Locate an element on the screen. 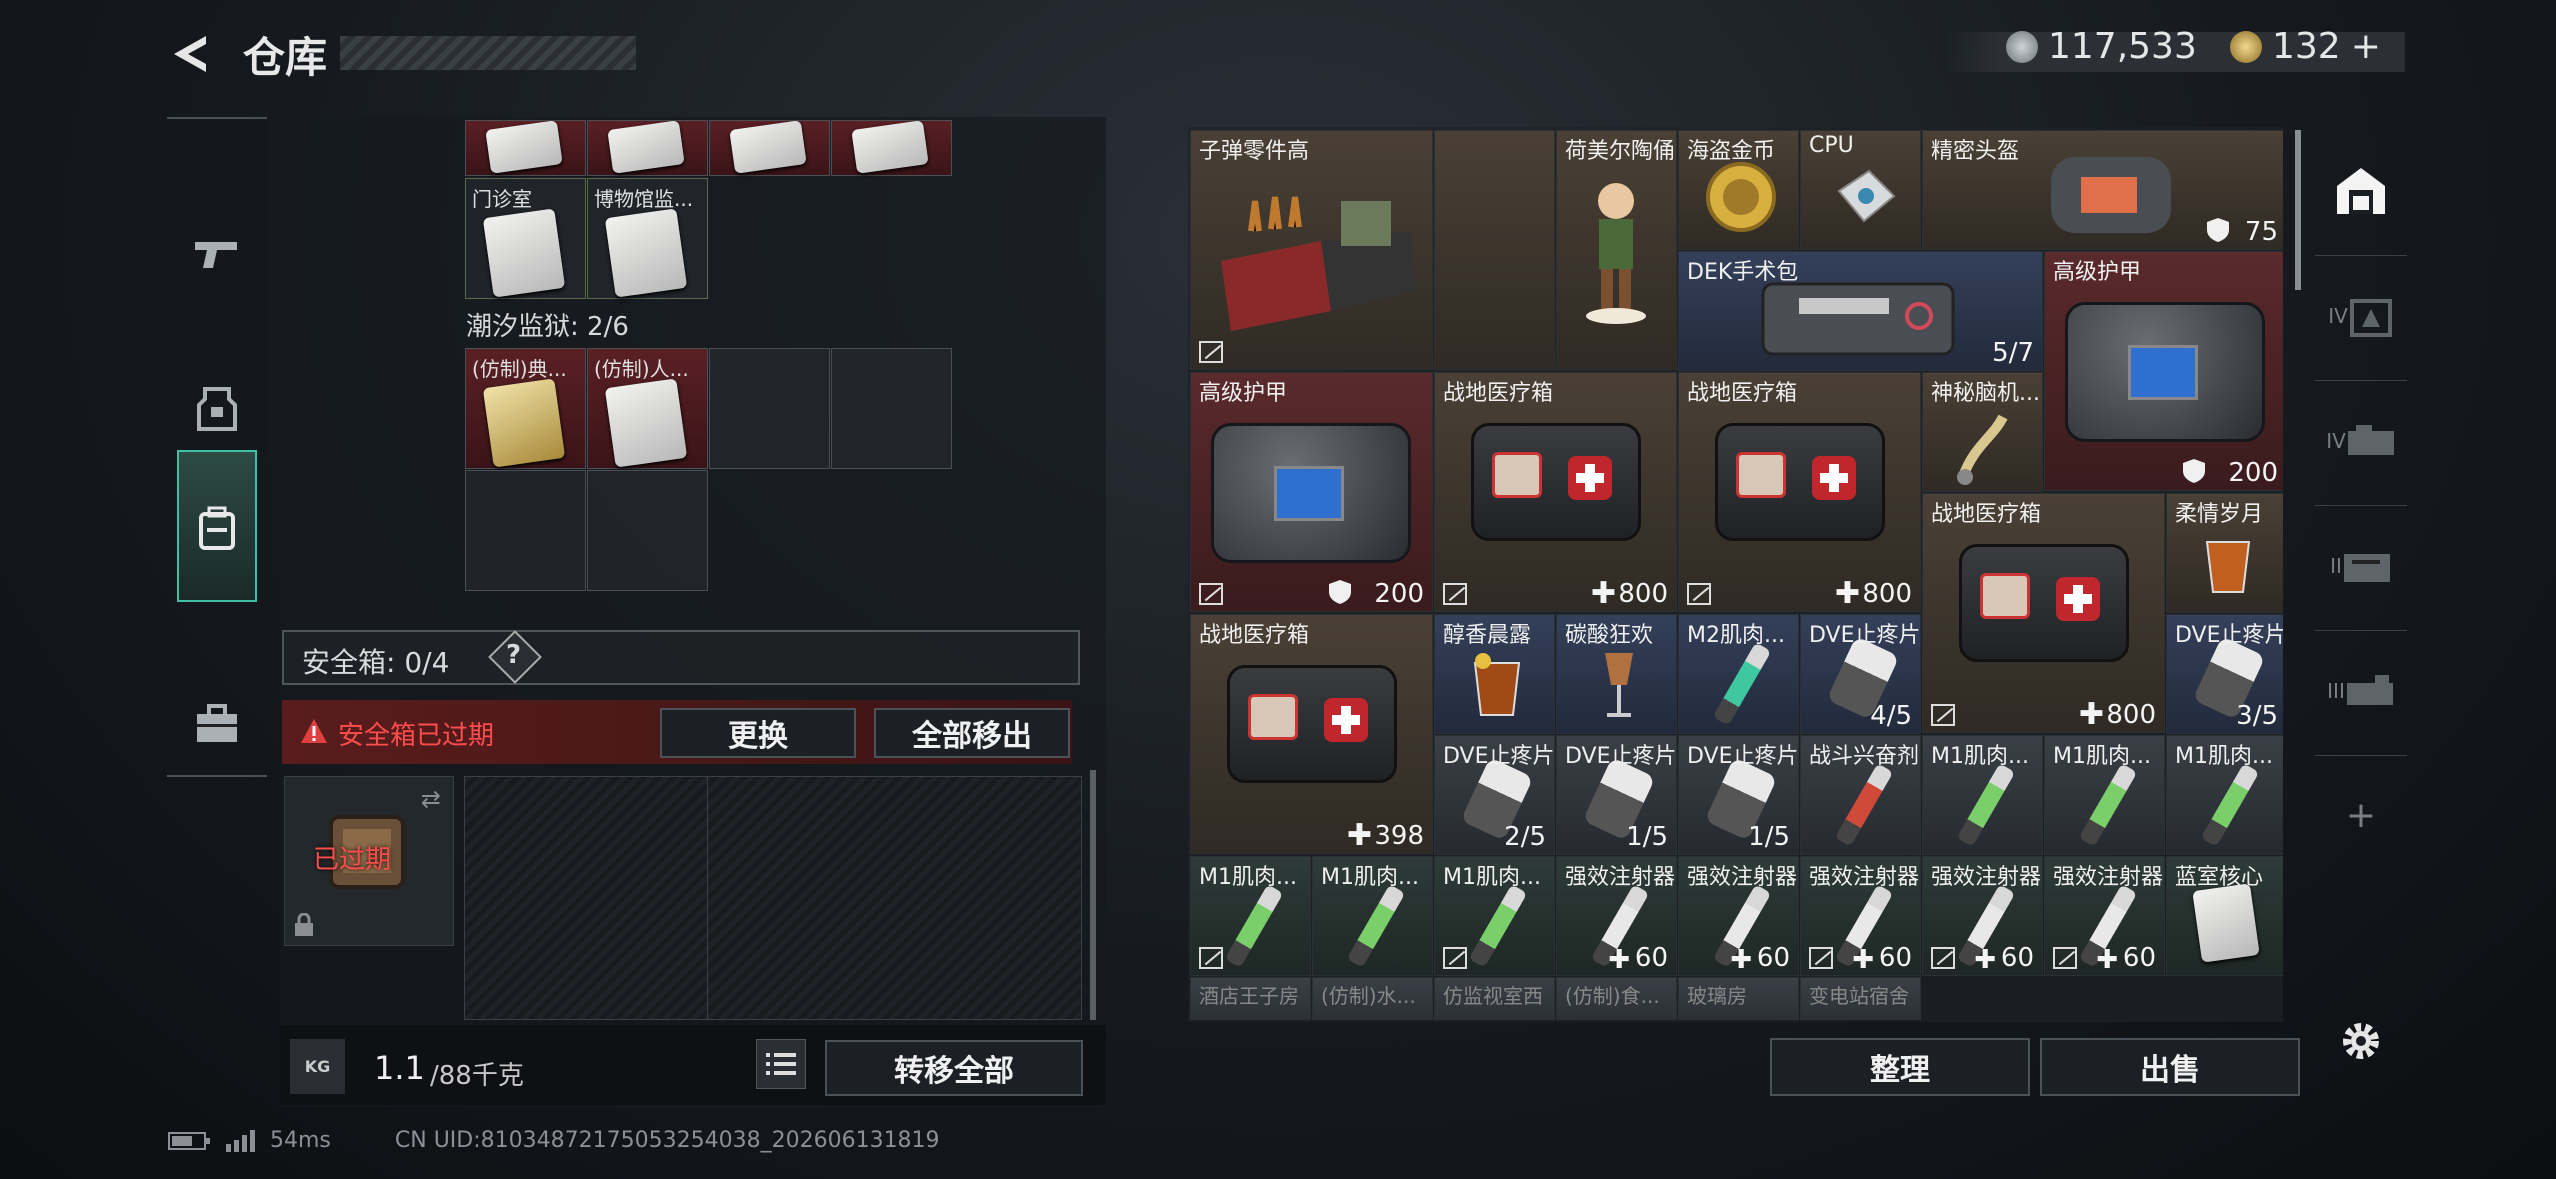  signal-icon is located at coordinates (240, 1140).